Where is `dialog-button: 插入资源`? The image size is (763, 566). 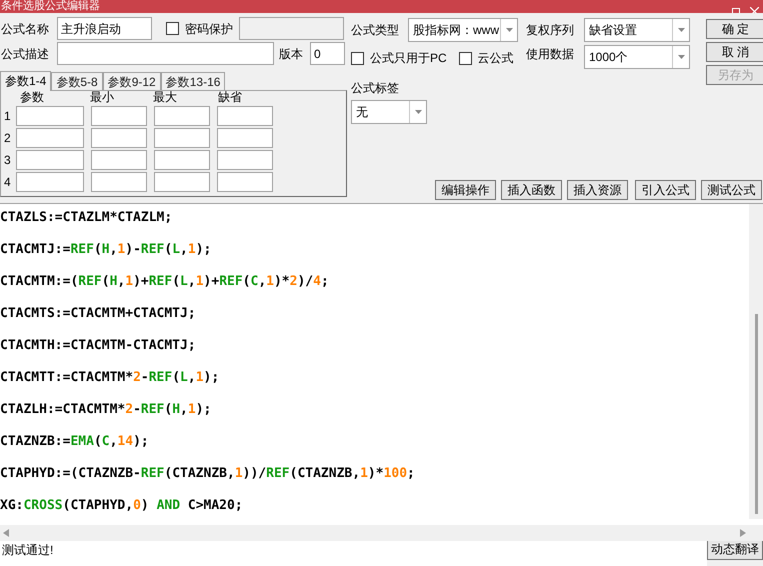 dialog-button: 插入资源 is located at coordinates (597, 190).